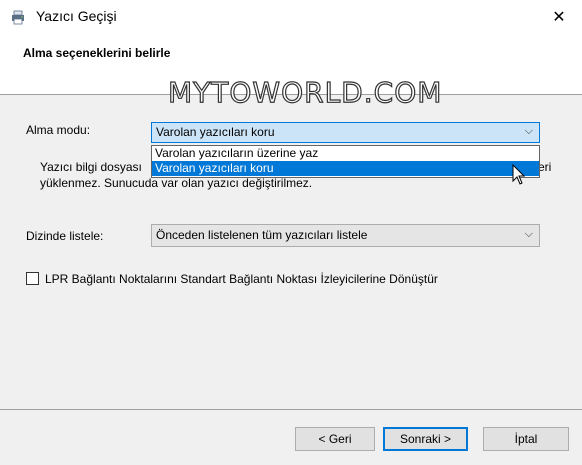  I want to click on mouse-pointer-icon, so click(519, 174).